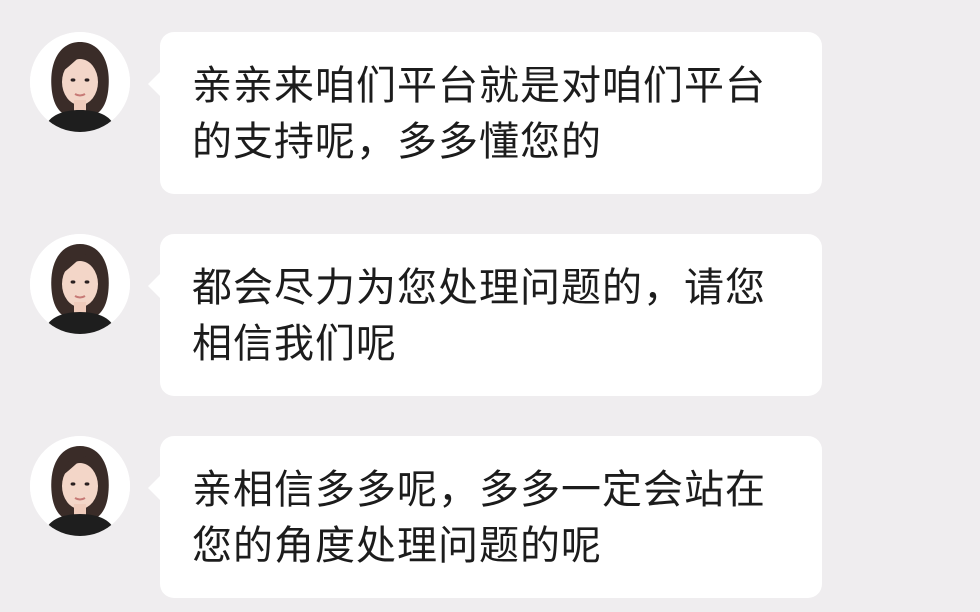 The image size is (980, 612). Describe the element at coordinates (294, 344) in the screenshot. I see `message-text-line: 相信我们呢` at that location.